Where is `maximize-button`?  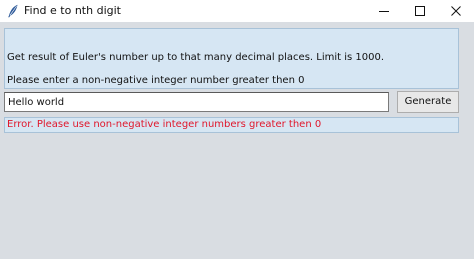
maximize-button is located at coordinates (420, 11).